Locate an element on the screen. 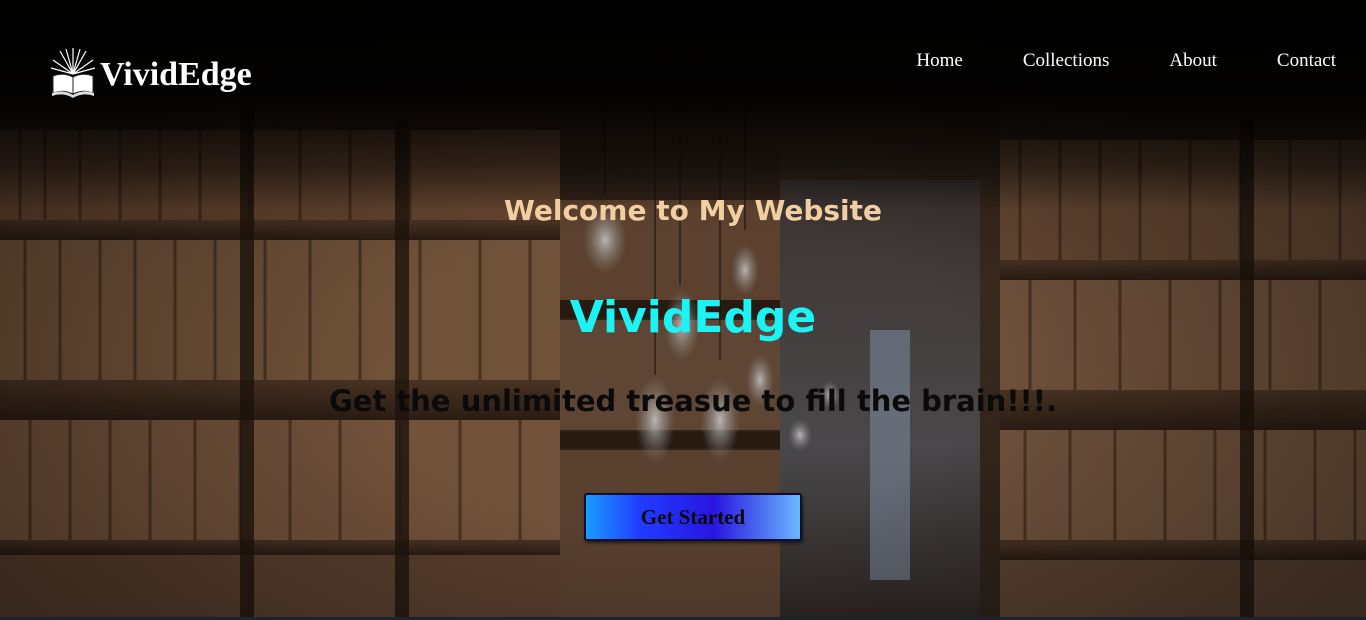 The height and width of the screenshot is (620, 1366). hero-title: VividEdge is located at coordinates (693, 317).